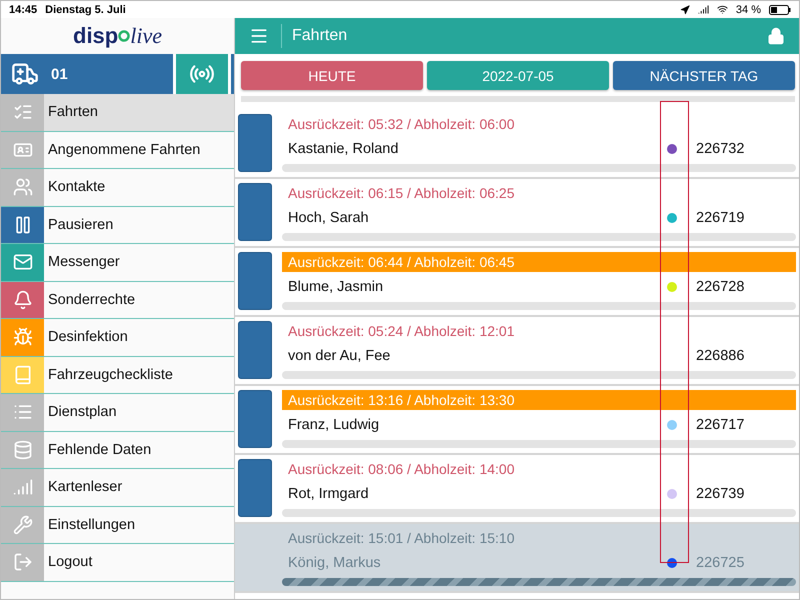  Describe the element at coordinates (87, 338) in the screenshot. I see `menu-label: Desinfektion` at that location.